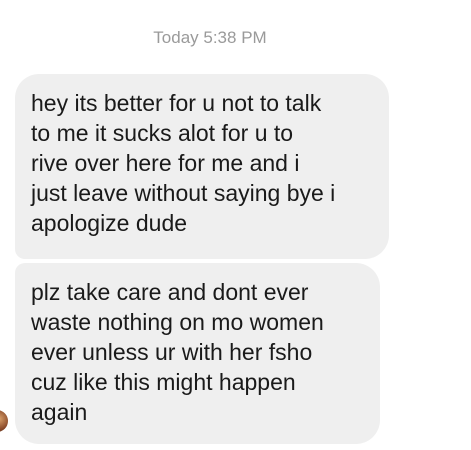 Image resolution: width=471 pixels, height=450 pixels. Describe the element at coordinates (4, 421) in the screenshot. I see `sender-avatar` at that location.